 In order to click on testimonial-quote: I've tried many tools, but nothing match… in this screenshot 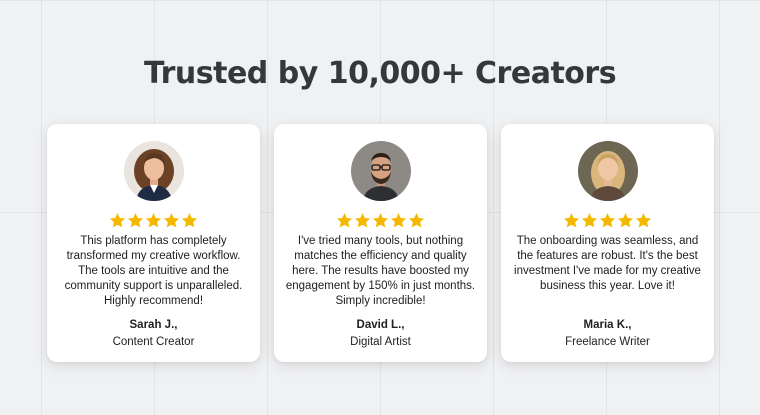, I will do `click(380, 271)`.